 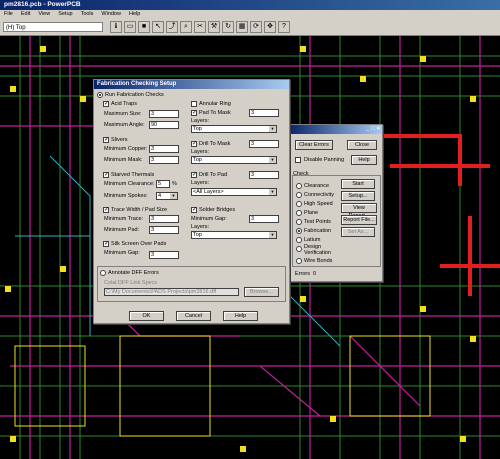 I want to click on annotate-dff-radio, so click(x=103, y=273).